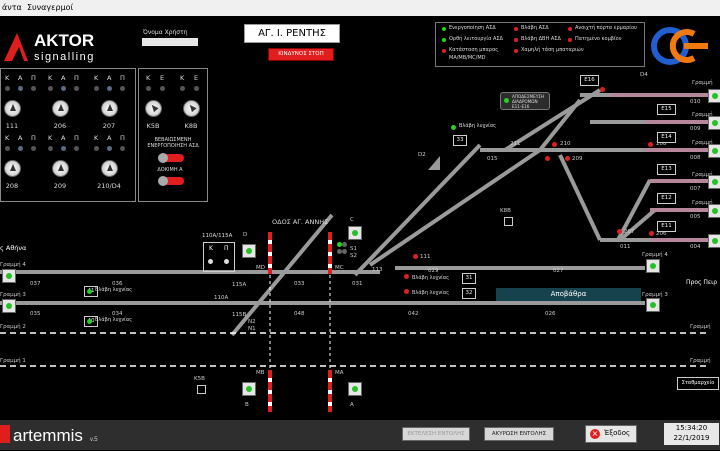 The width and height of the screenshot is (720, 451). Describe the element at coordinates (702, 282) in the screenshot. I see `to-right-label: Προς Πειρ` at that location.